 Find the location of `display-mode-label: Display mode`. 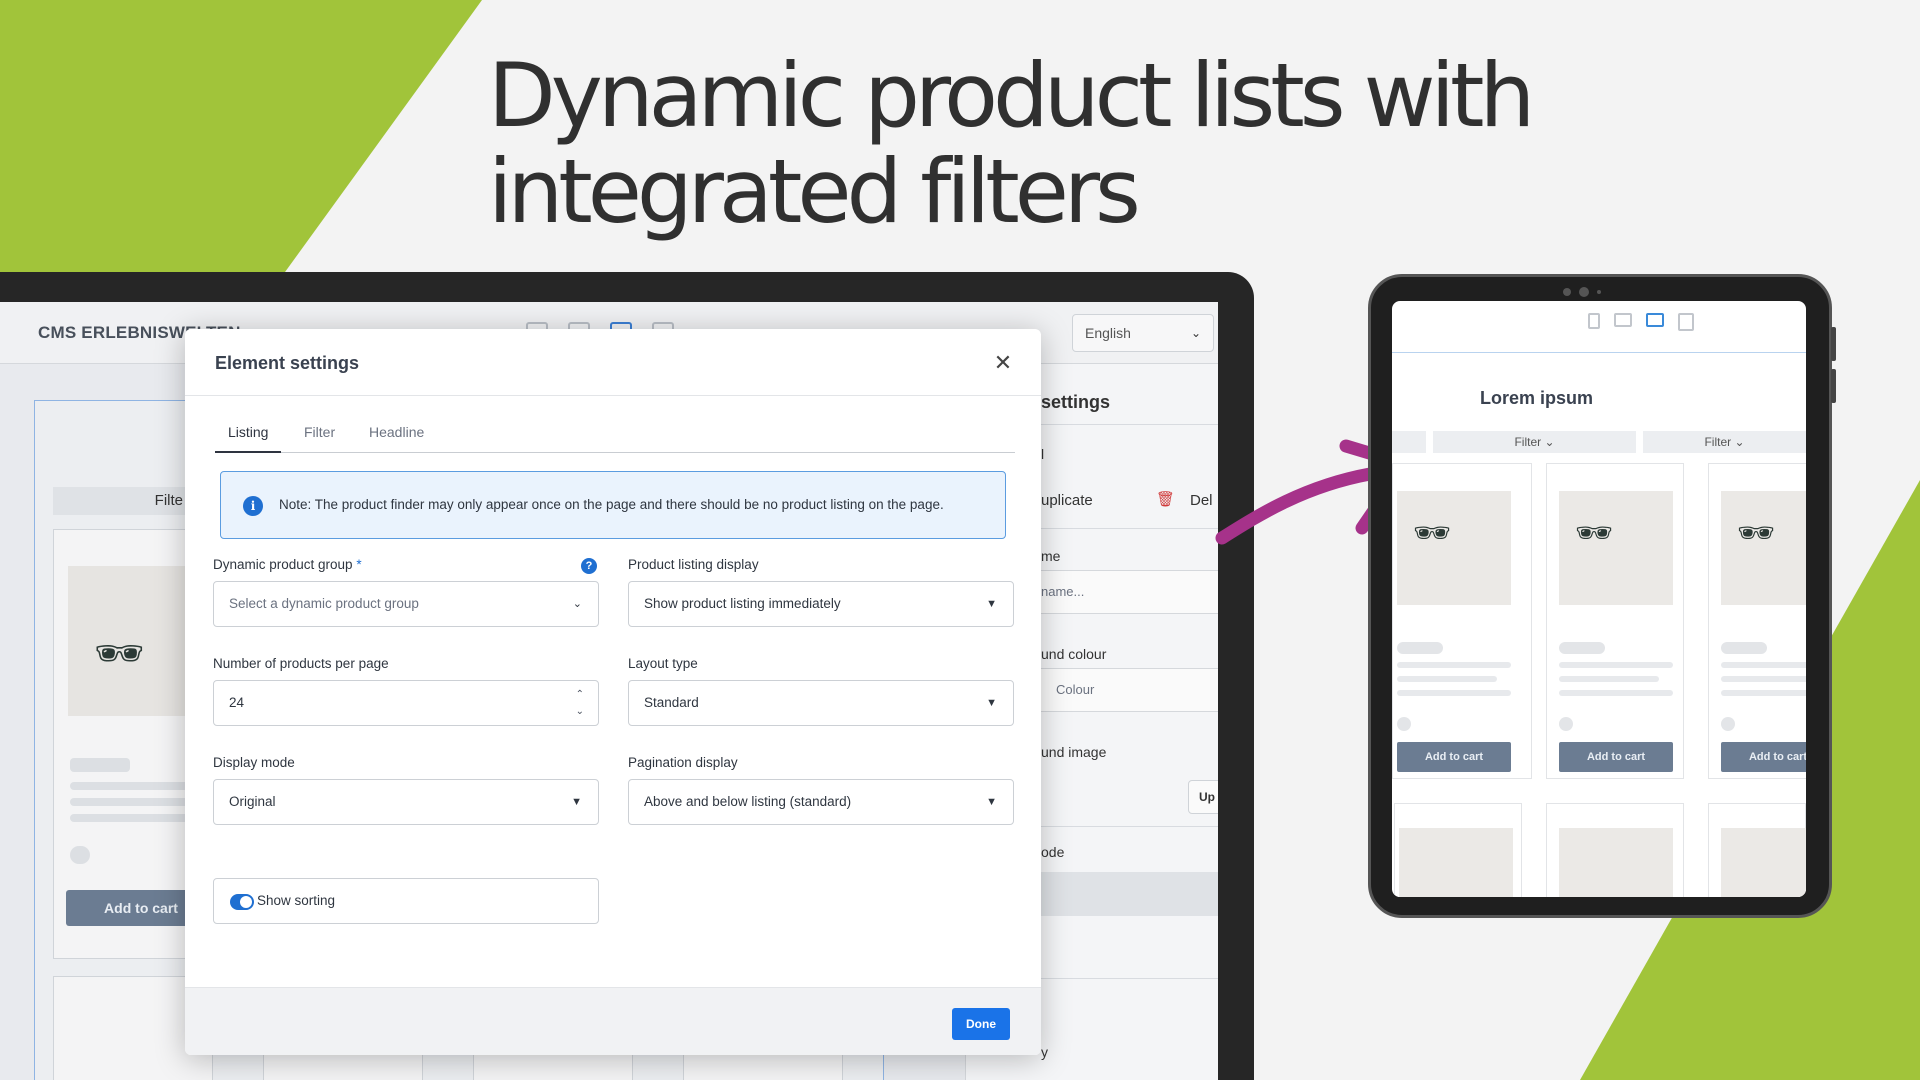

display-mode-label: Display mode is located at coordinates (254, 762).